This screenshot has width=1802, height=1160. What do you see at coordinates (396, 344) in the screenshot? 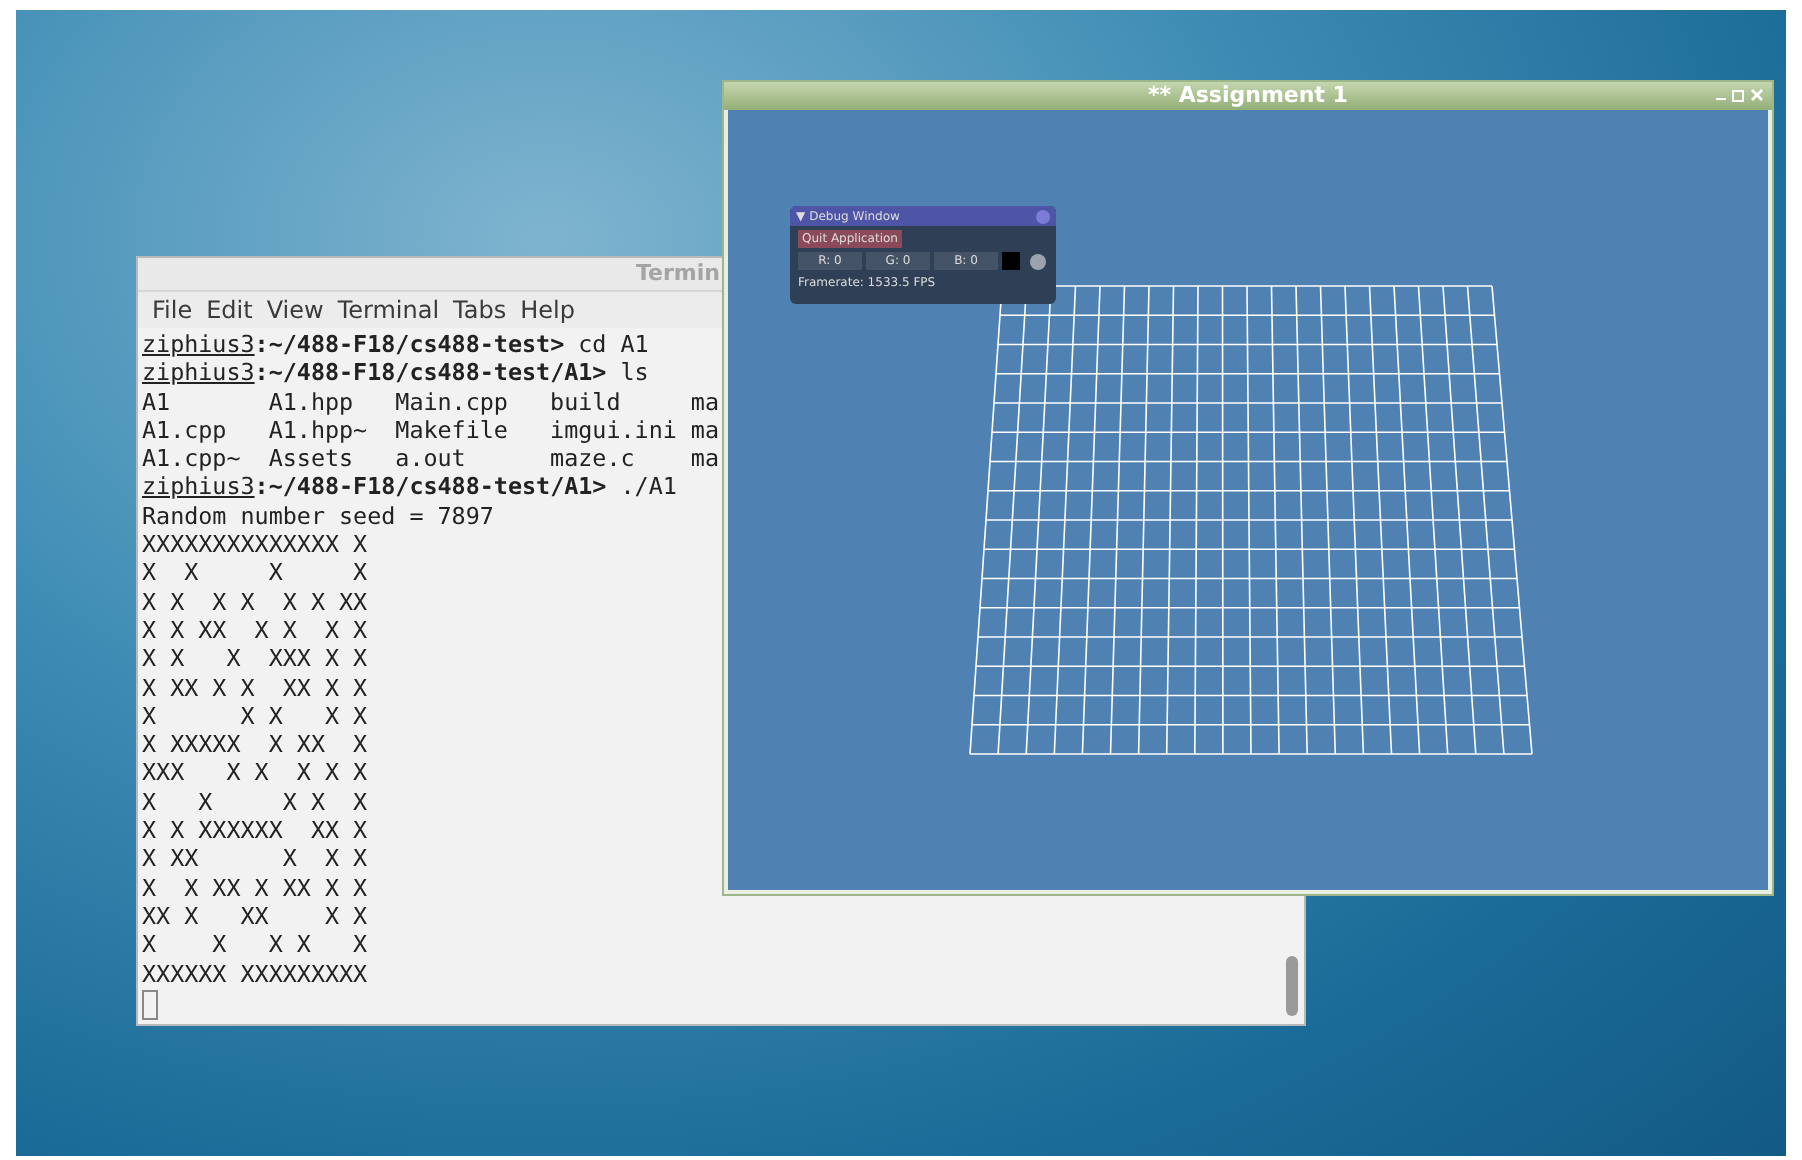
I see `terminal-line: ziphius3:~/488-F18/cs488-test> cd A1` at bounding box center [396, 344].